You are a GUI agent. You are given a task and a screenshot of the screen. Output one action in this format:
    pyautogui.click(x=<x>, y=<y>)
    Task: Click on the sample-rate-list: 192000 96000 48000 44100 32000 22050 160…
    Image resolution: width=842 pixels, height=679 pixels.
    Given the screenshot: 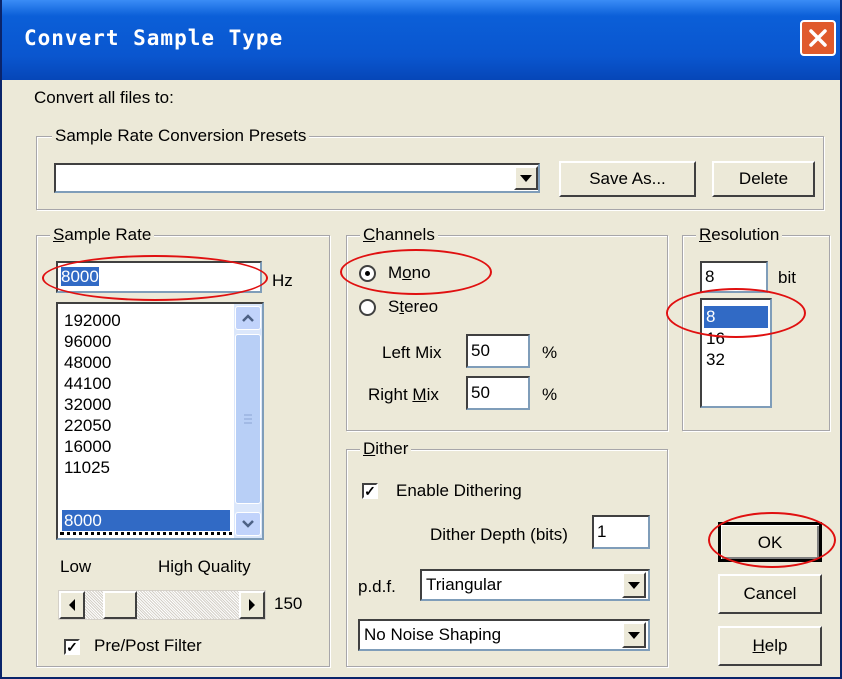 What is the action you would take?
    pyautogui.click(x=160, y=421)
    